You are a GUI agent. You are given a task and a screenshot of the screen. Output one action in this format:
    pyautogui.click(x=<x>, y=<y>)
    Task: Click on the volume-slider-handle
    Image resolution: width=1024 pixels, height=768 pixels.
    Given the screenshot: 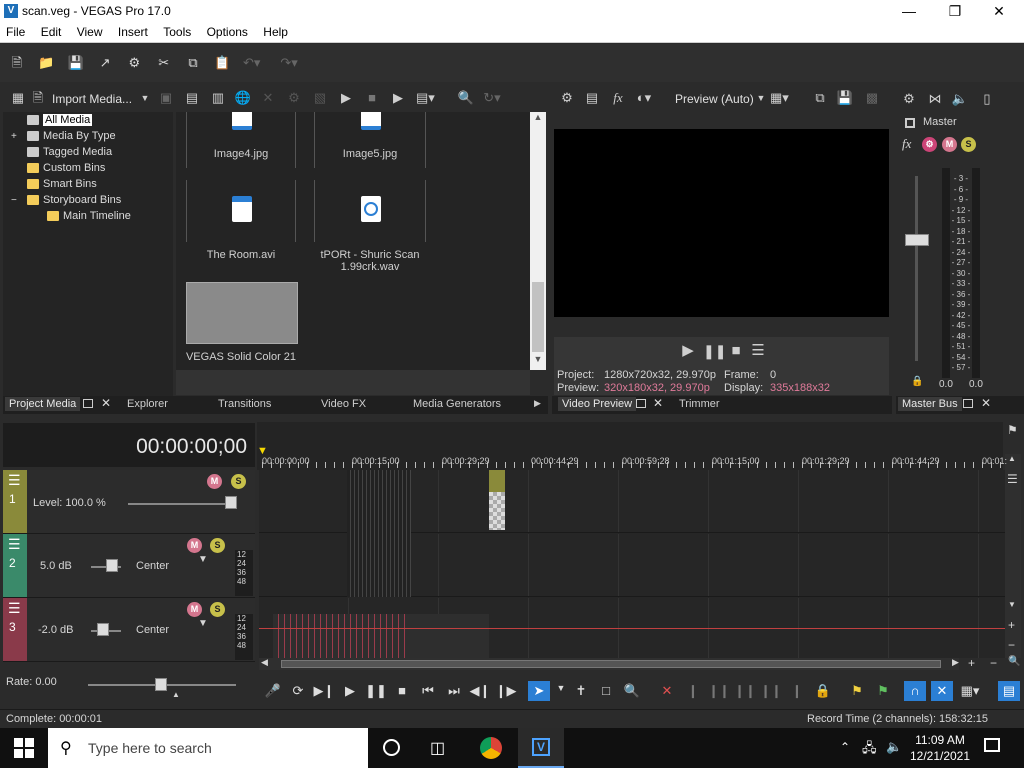 What is the action you would take?
    pyautogui.click(x=112, y=565)
    